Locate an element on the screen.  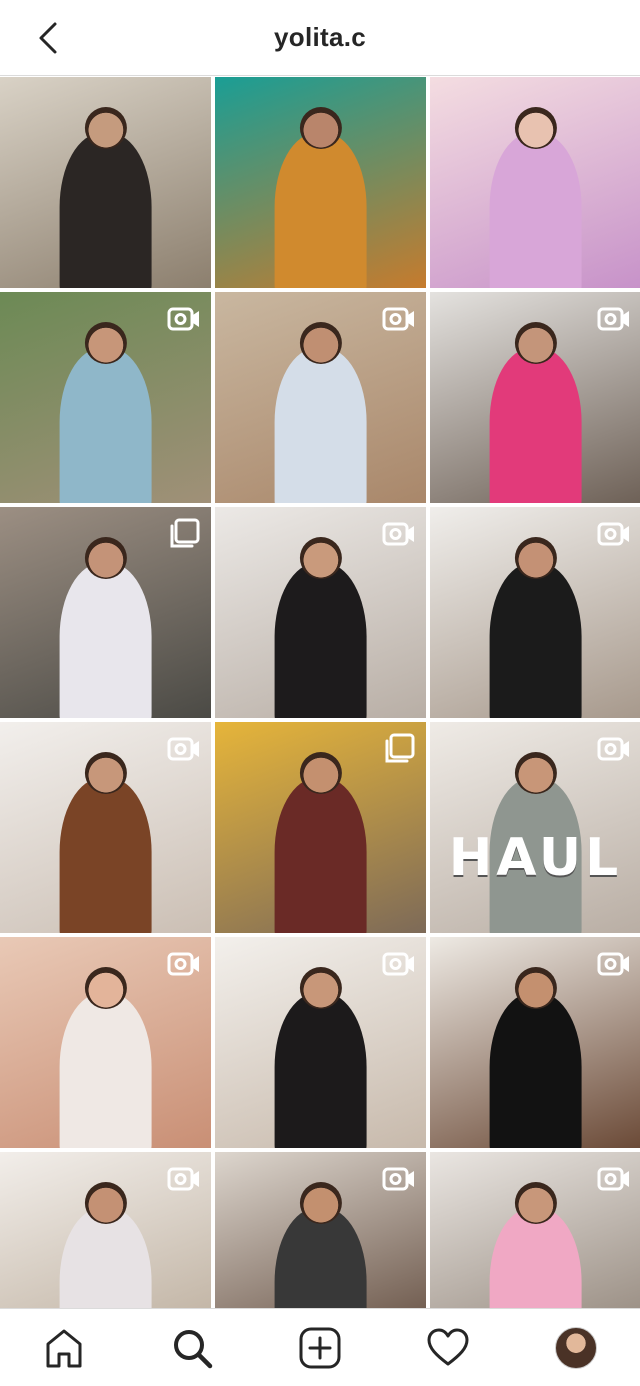
profile-username-title: yolita.c is located at coordinates (320, 37).